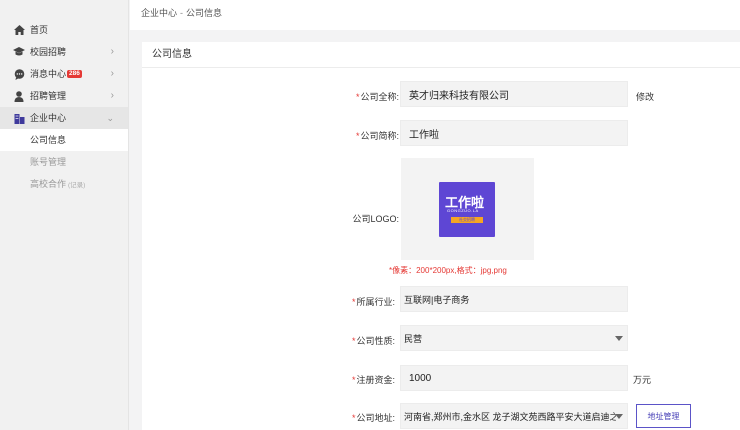 This screenshot has width=740, height=430. Describe the element at coordinates (413, 338) in the screenshot. I see `nature-select-value: 民营` at that location.